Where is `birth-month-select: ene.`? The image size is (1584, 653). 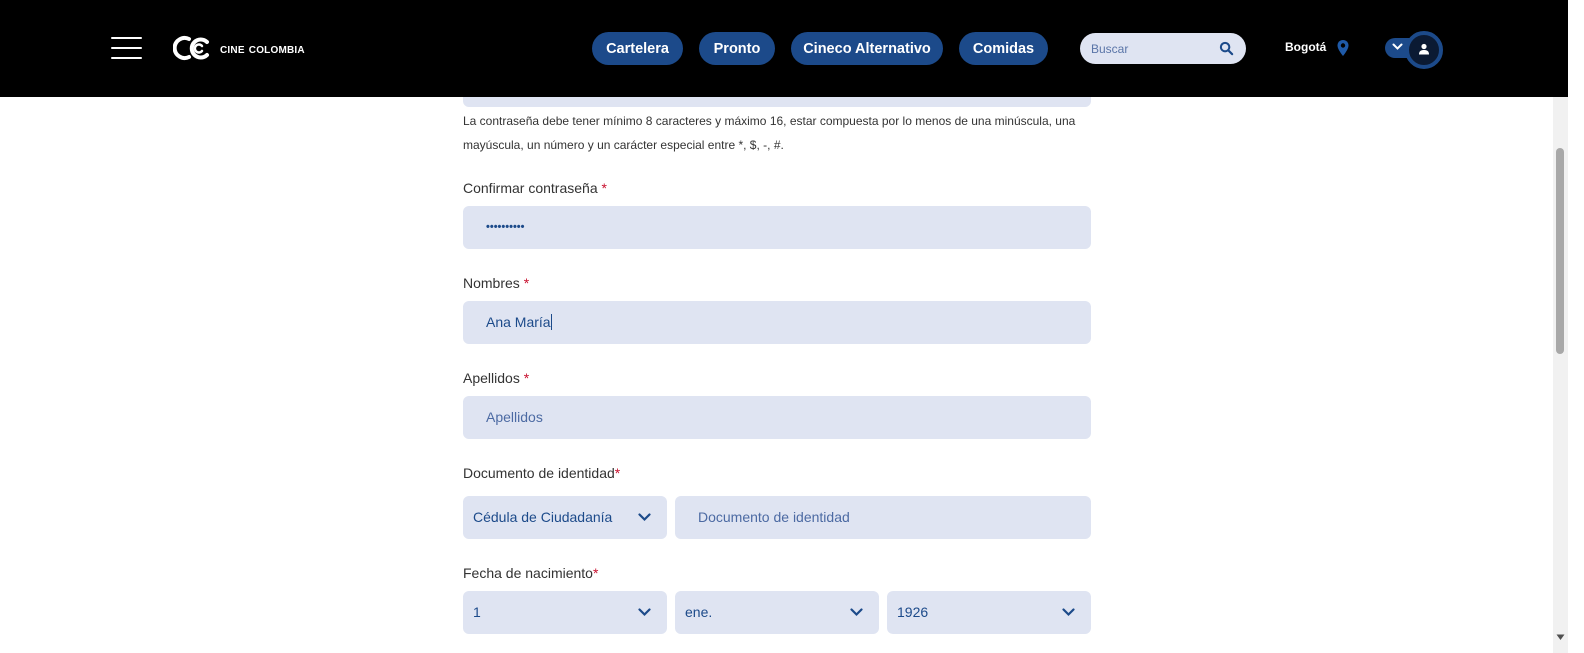
birth-month-select: ene. is located at coordinates (777, 612).